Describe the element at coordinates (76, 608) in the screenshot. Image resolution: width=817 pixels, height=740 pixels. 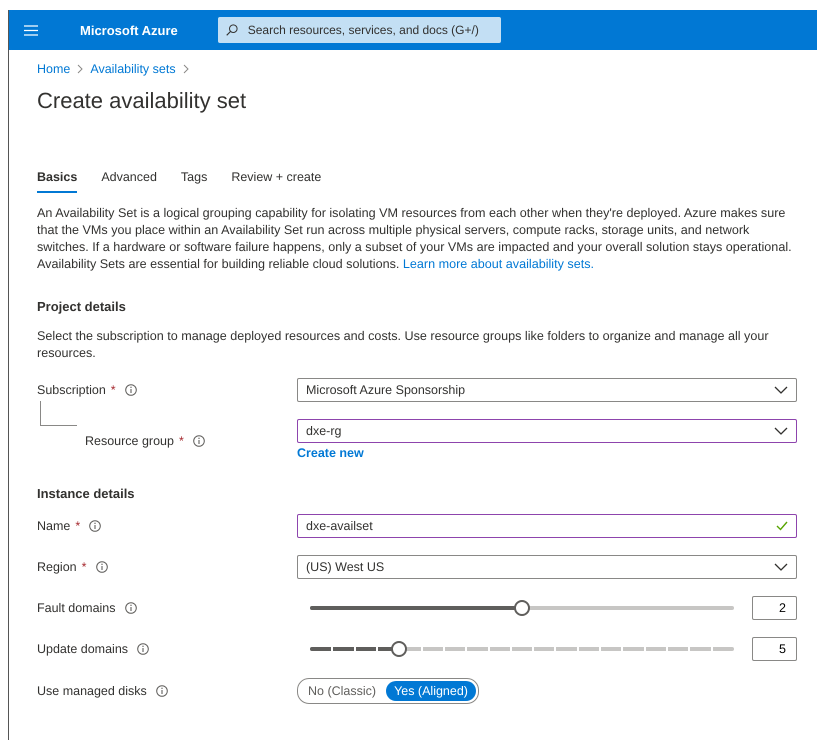
I see `field-label: Fault domains` at that location.